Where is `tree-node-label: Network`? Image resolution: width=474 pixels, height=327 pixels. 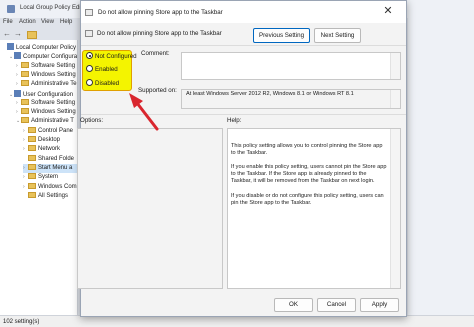
tree-node-label: Network is located at coordinates (49, 149).